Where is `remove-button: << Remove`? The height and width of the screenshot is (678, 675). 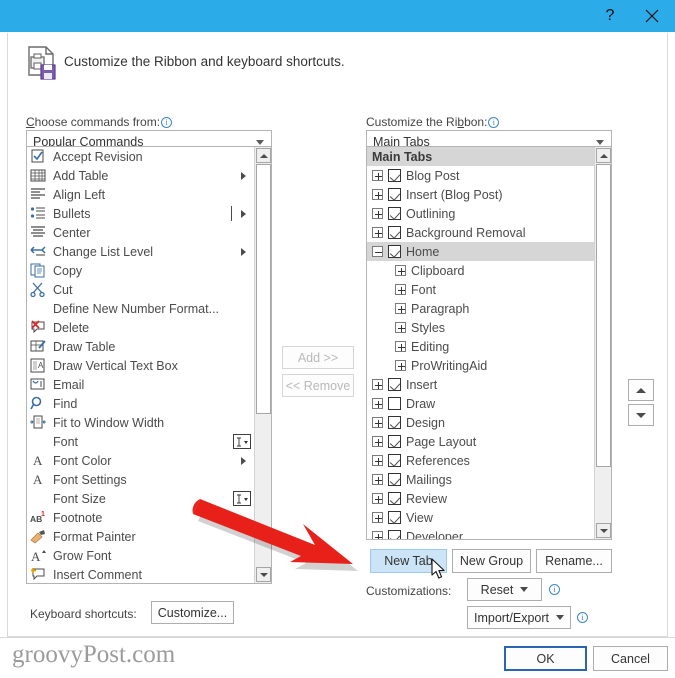
remove-button: << Remove is located at coordinates (318, 385).